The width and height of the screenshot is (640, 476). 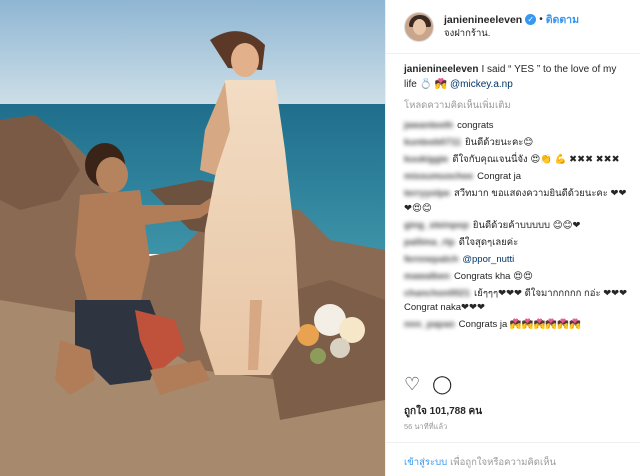 I want to click on heart-icon: ♡, so click(x=412, y=384).